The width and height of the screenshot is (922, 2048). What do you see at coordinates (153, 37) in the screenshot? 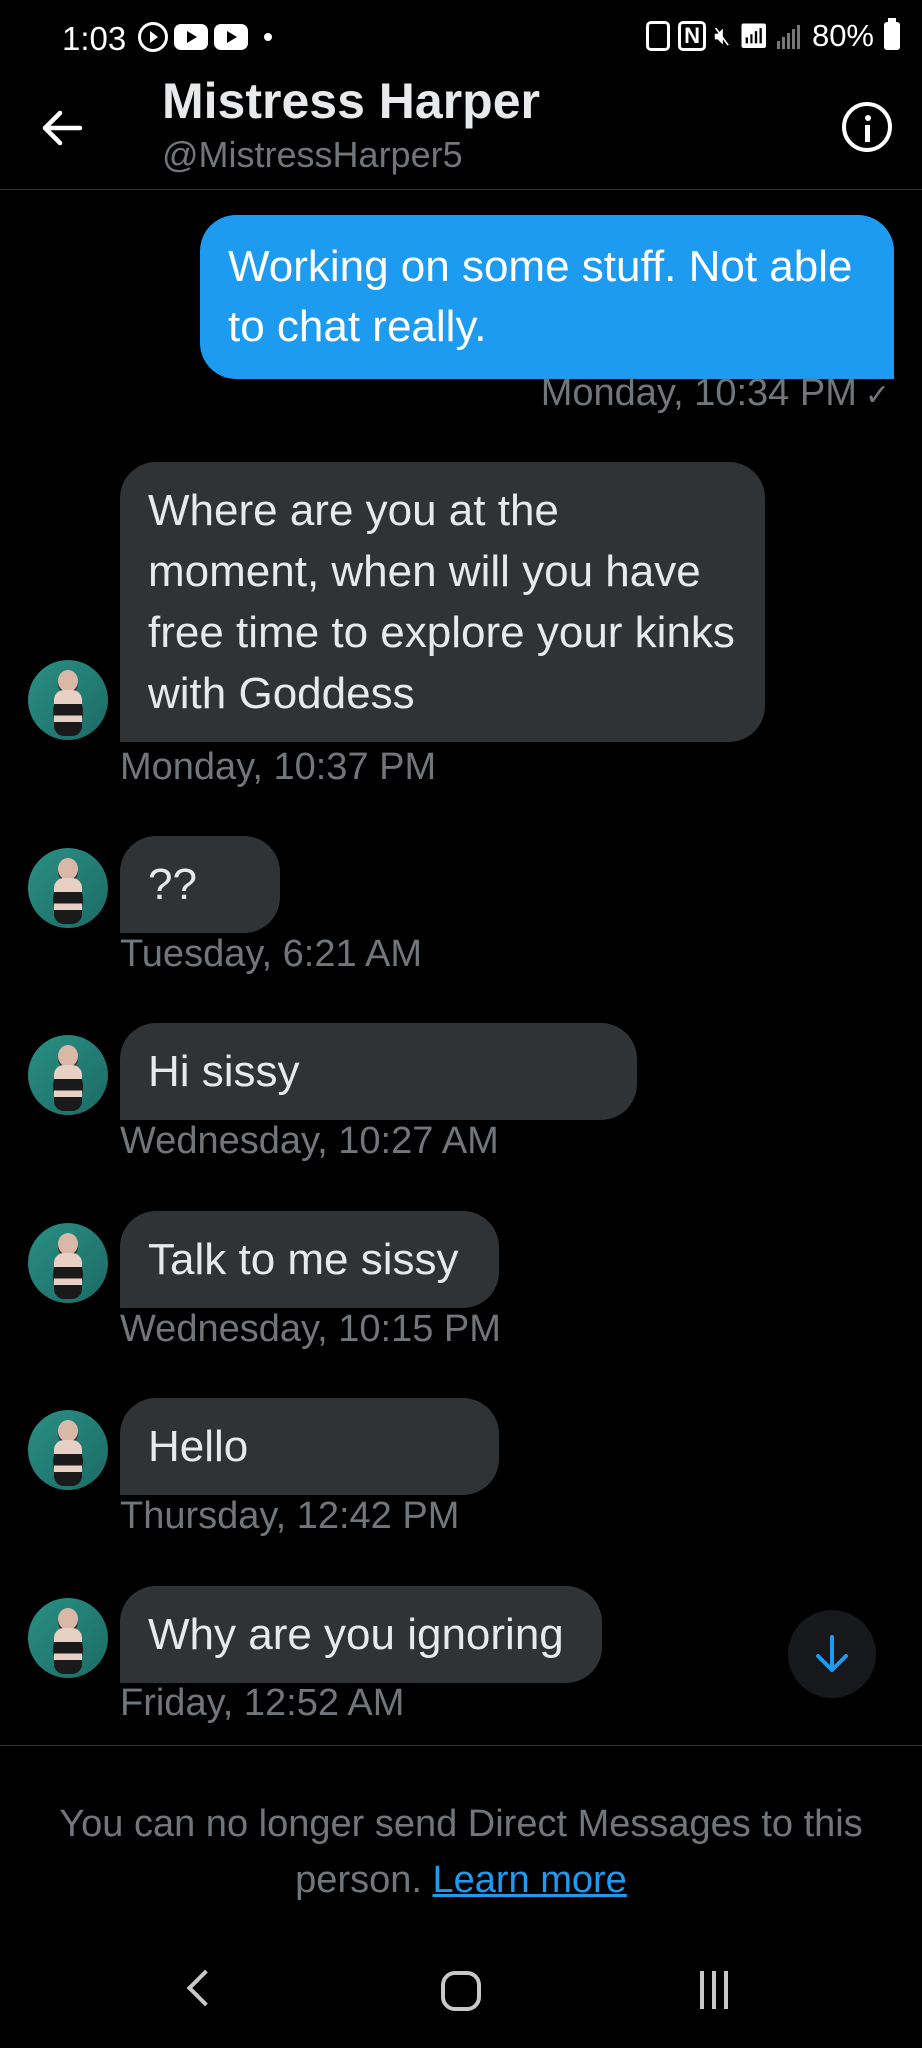
I see `media-play-icon` at bounding box center [153, 37].